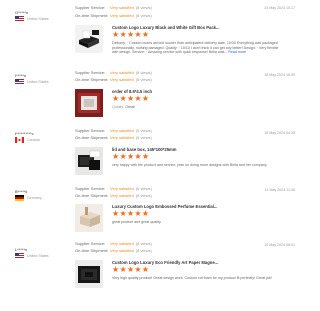 The height and width of the screenshot is (311, 320). Describe the element at coordinates (45, 198) in the screenshot. I see `reviewer-location: Germany` at that location.